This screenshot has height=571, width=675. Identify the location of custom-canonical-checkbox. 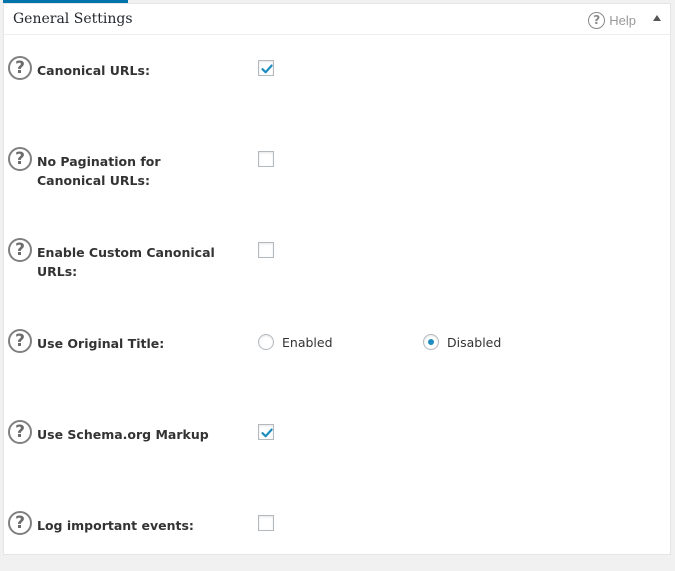
(266, 250).